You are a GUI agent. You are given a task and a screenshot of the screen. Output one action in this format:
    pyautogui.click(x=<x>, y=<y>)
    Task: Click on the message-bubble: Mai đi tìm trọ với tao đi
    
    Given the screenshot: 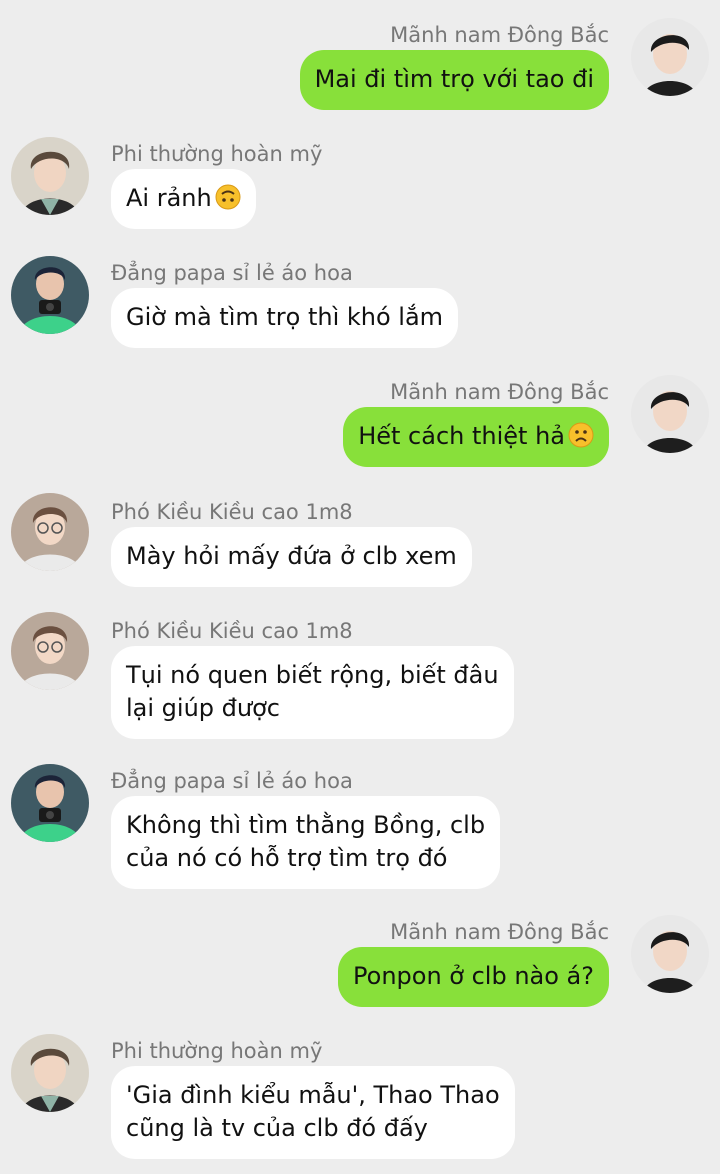 What is the action you would take?
    pyautogui.click(x=454, y=80)
    